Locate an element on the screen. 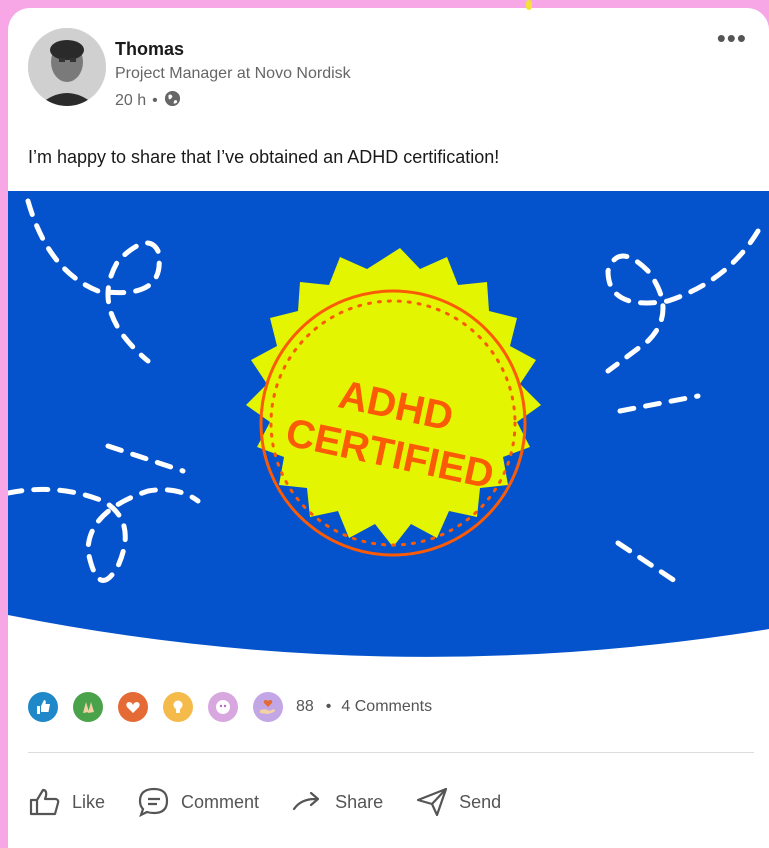 The height and width of the screenshot is (848, 769). reactions-bar: 88 • 4 Comments is located at coordinates (230, 707).